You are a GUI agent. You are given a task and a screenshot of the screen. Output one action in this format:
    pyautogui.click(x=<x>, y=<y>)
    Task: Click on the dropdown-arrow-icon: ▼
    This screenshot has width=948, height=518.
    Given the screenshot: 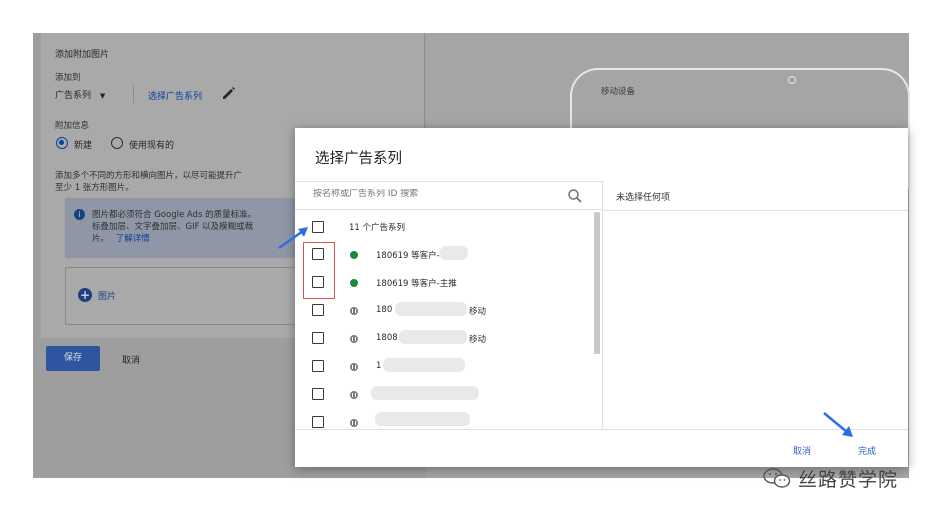 What is the action you would take?
    pyautogui.click(x=102, y=96)
    